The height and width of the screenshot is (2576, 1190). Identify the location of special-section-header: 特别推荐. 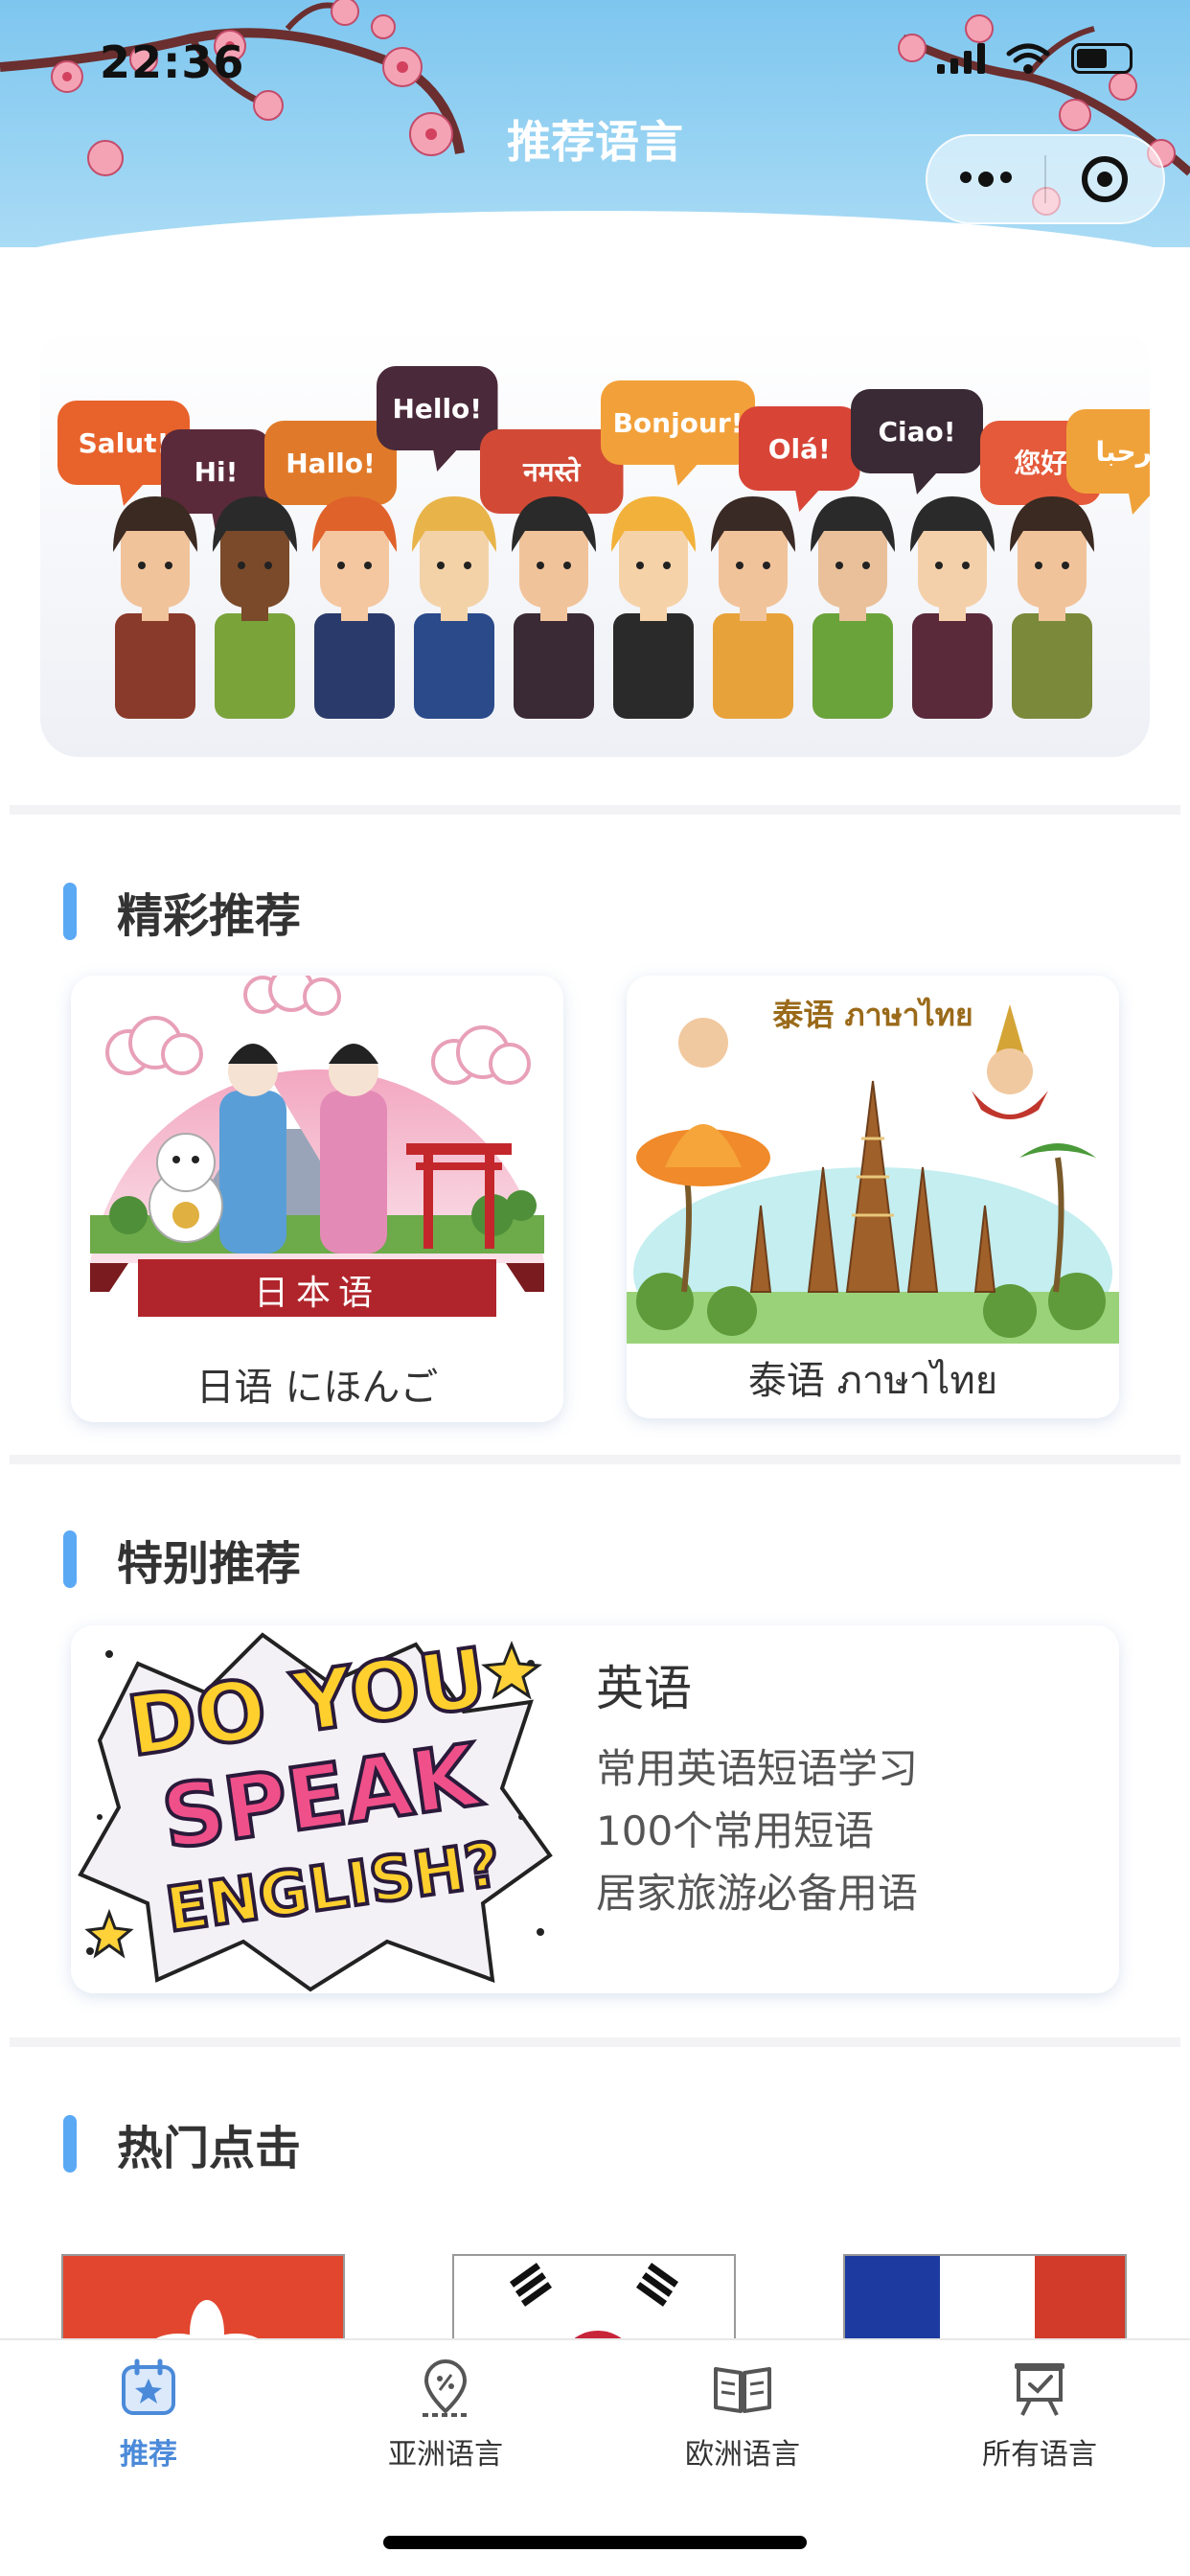
(182, 1559).